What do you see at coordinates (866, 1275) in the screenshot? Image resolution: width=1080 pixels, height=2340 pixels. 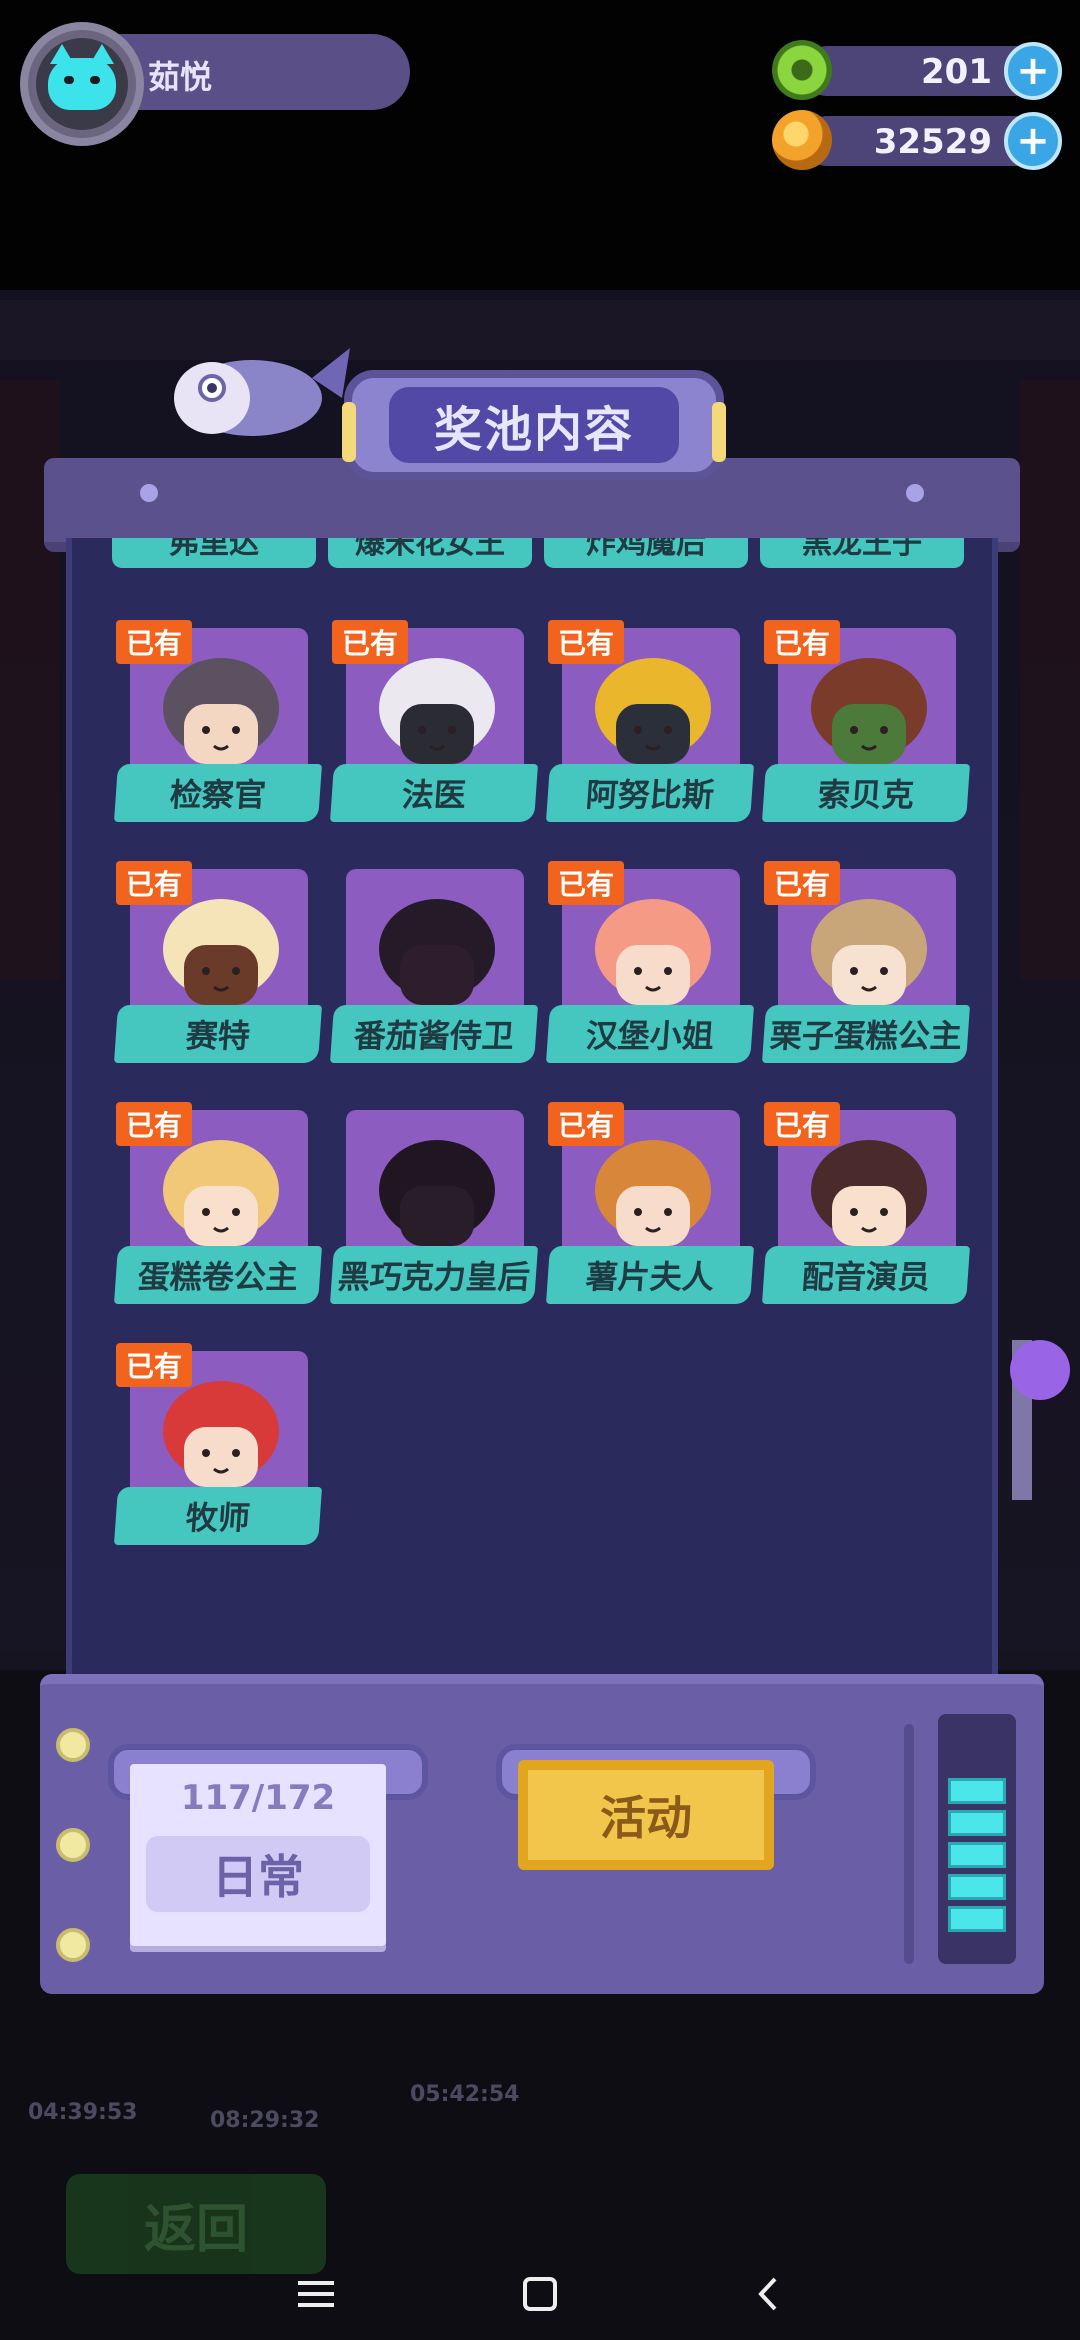 I see `character-name: 配音演员` at bounding box center [866, 1275].